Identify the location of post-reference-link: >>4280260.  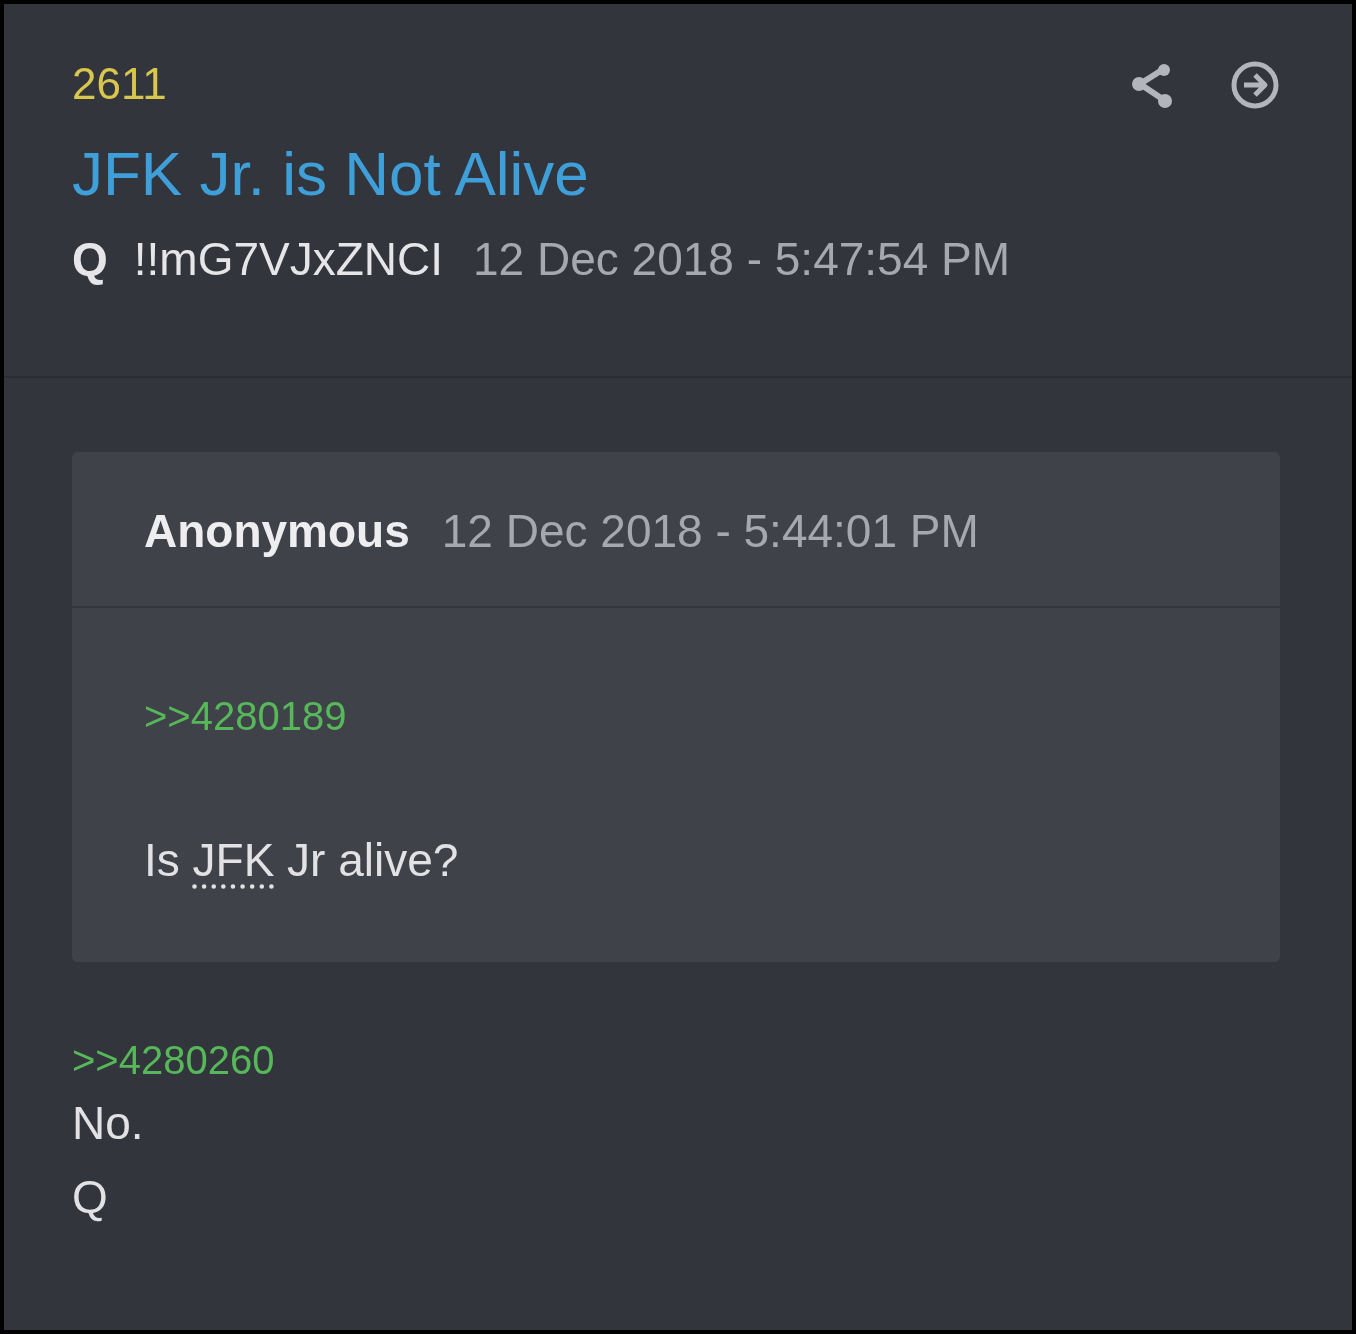
(173, 1060).